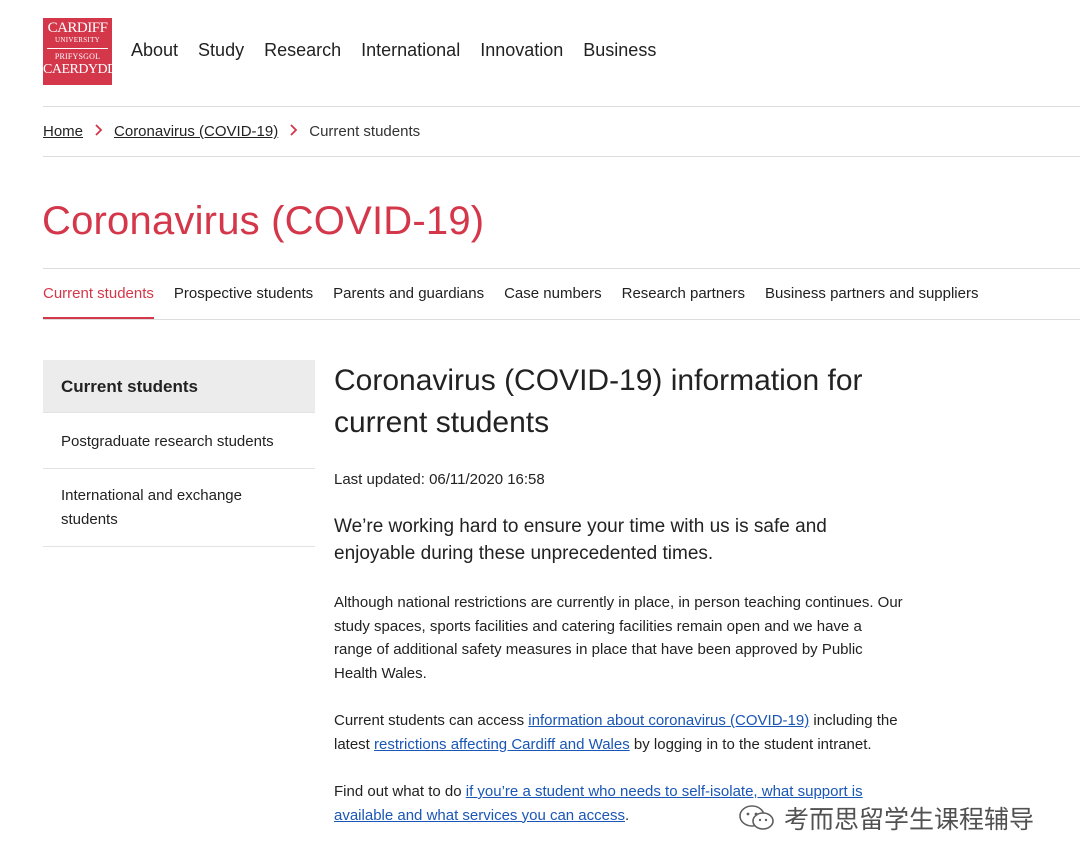 Image resolution: width=1080 pixels, height=867 pixels. I want to click on logo-line-1: CARDIFF, so click(77, 28).